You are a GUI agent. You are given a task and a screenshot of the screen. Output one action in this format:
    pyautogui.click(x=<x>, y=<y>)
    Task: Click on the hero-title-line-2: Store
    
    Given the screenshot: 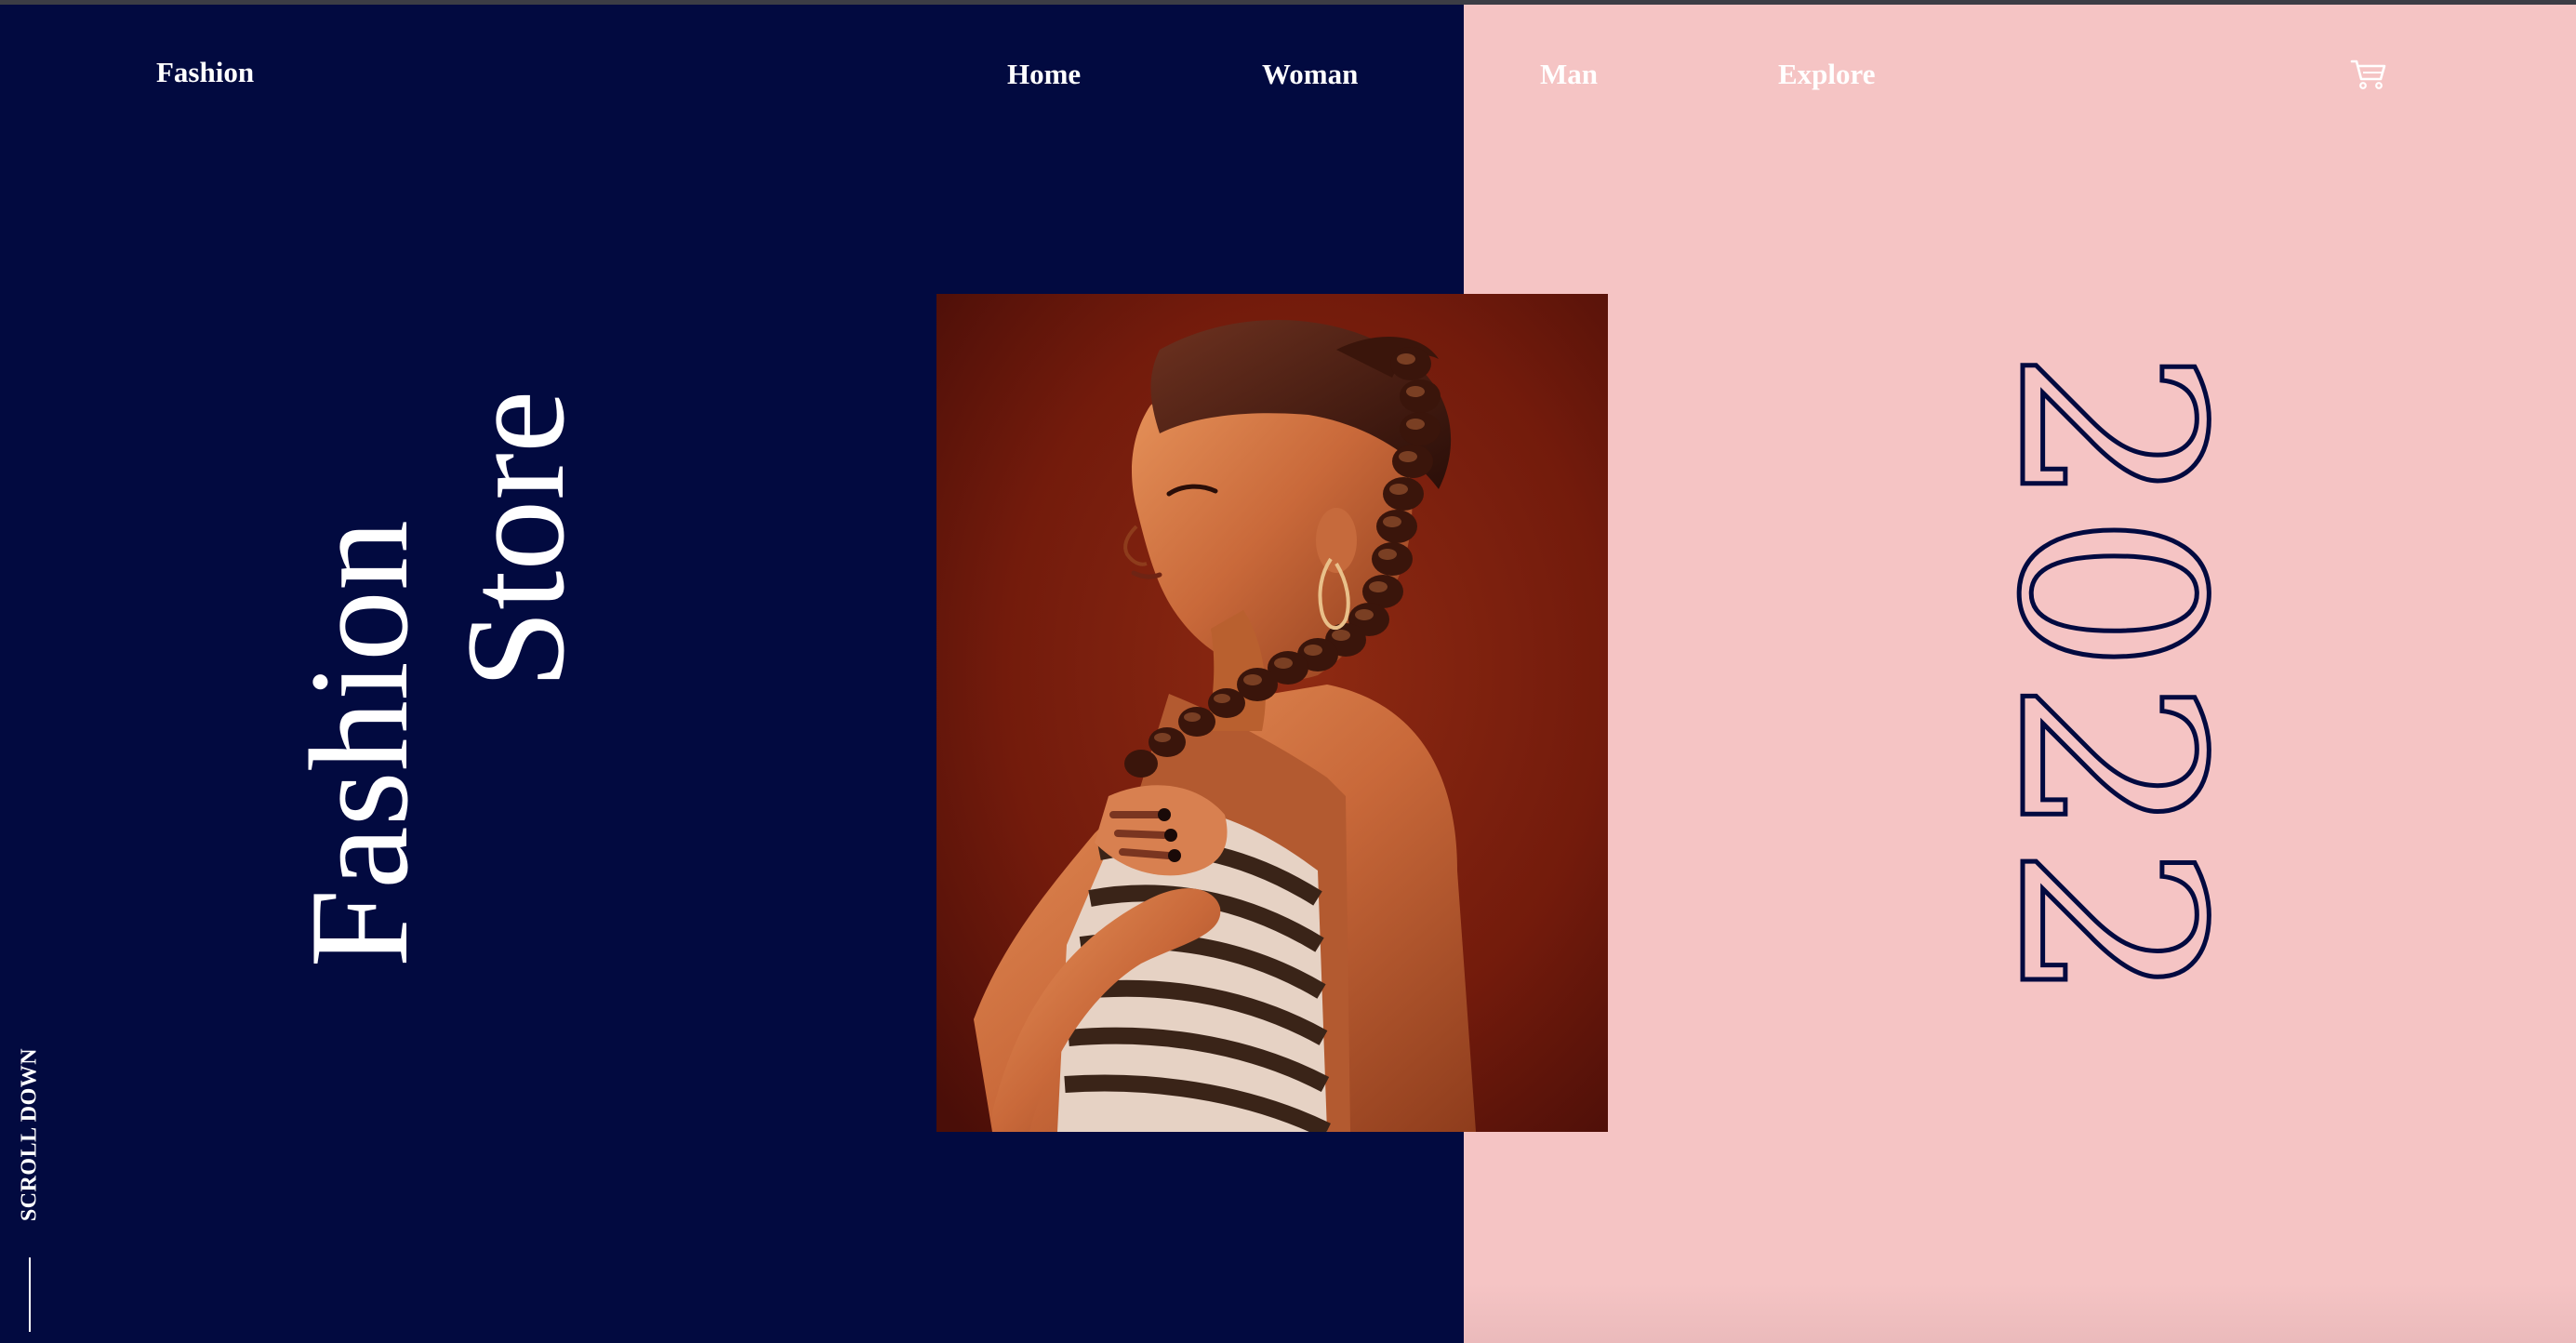 What is the action you would take?
    pyautogui.click(x=515, y=539)
    